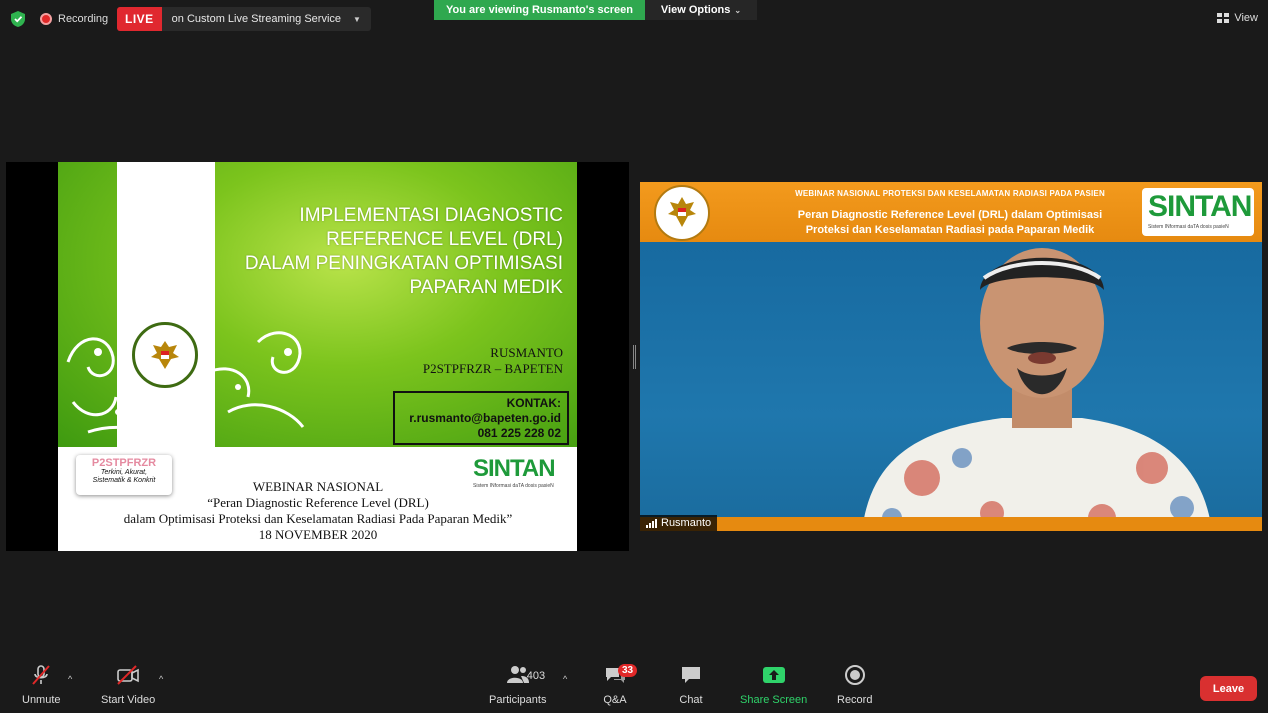  What do you see at coordinates (686, 523) in the screenshot?
I see `participant-name: Rusmanto` at bounding box center [686, 523].